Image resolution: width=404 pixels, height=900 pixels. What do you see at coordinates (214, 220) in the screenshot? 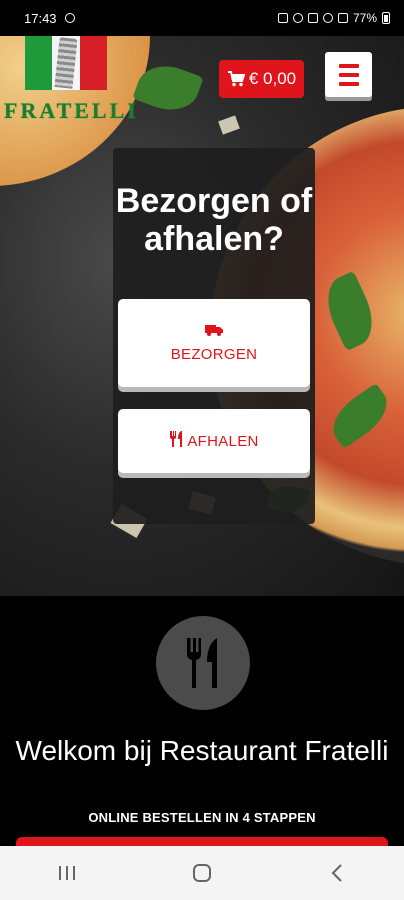
I see `order-type-title: Bezorgen of afhalen?` at bounding box center [214, 220].